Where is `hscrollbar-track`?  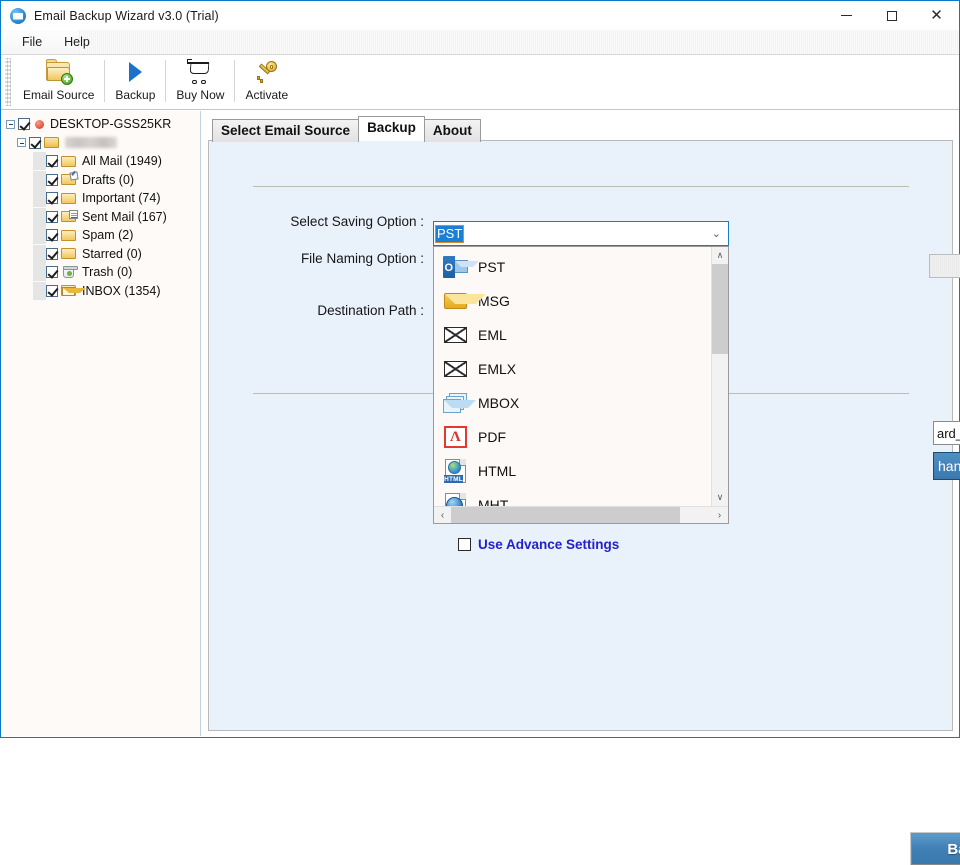
hscrollbar-track is located at coordinates (581, 515).